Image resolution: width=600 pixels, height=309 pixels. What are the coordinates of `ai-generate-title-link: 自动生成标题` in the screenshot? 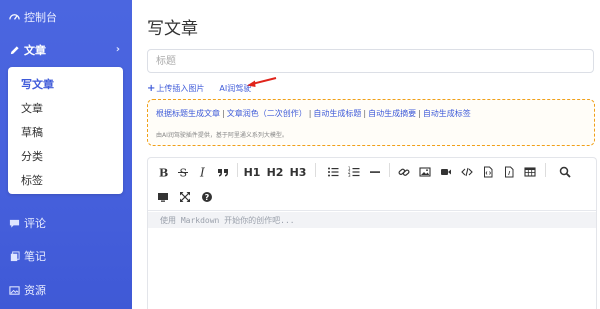 It's located at (337, 113).